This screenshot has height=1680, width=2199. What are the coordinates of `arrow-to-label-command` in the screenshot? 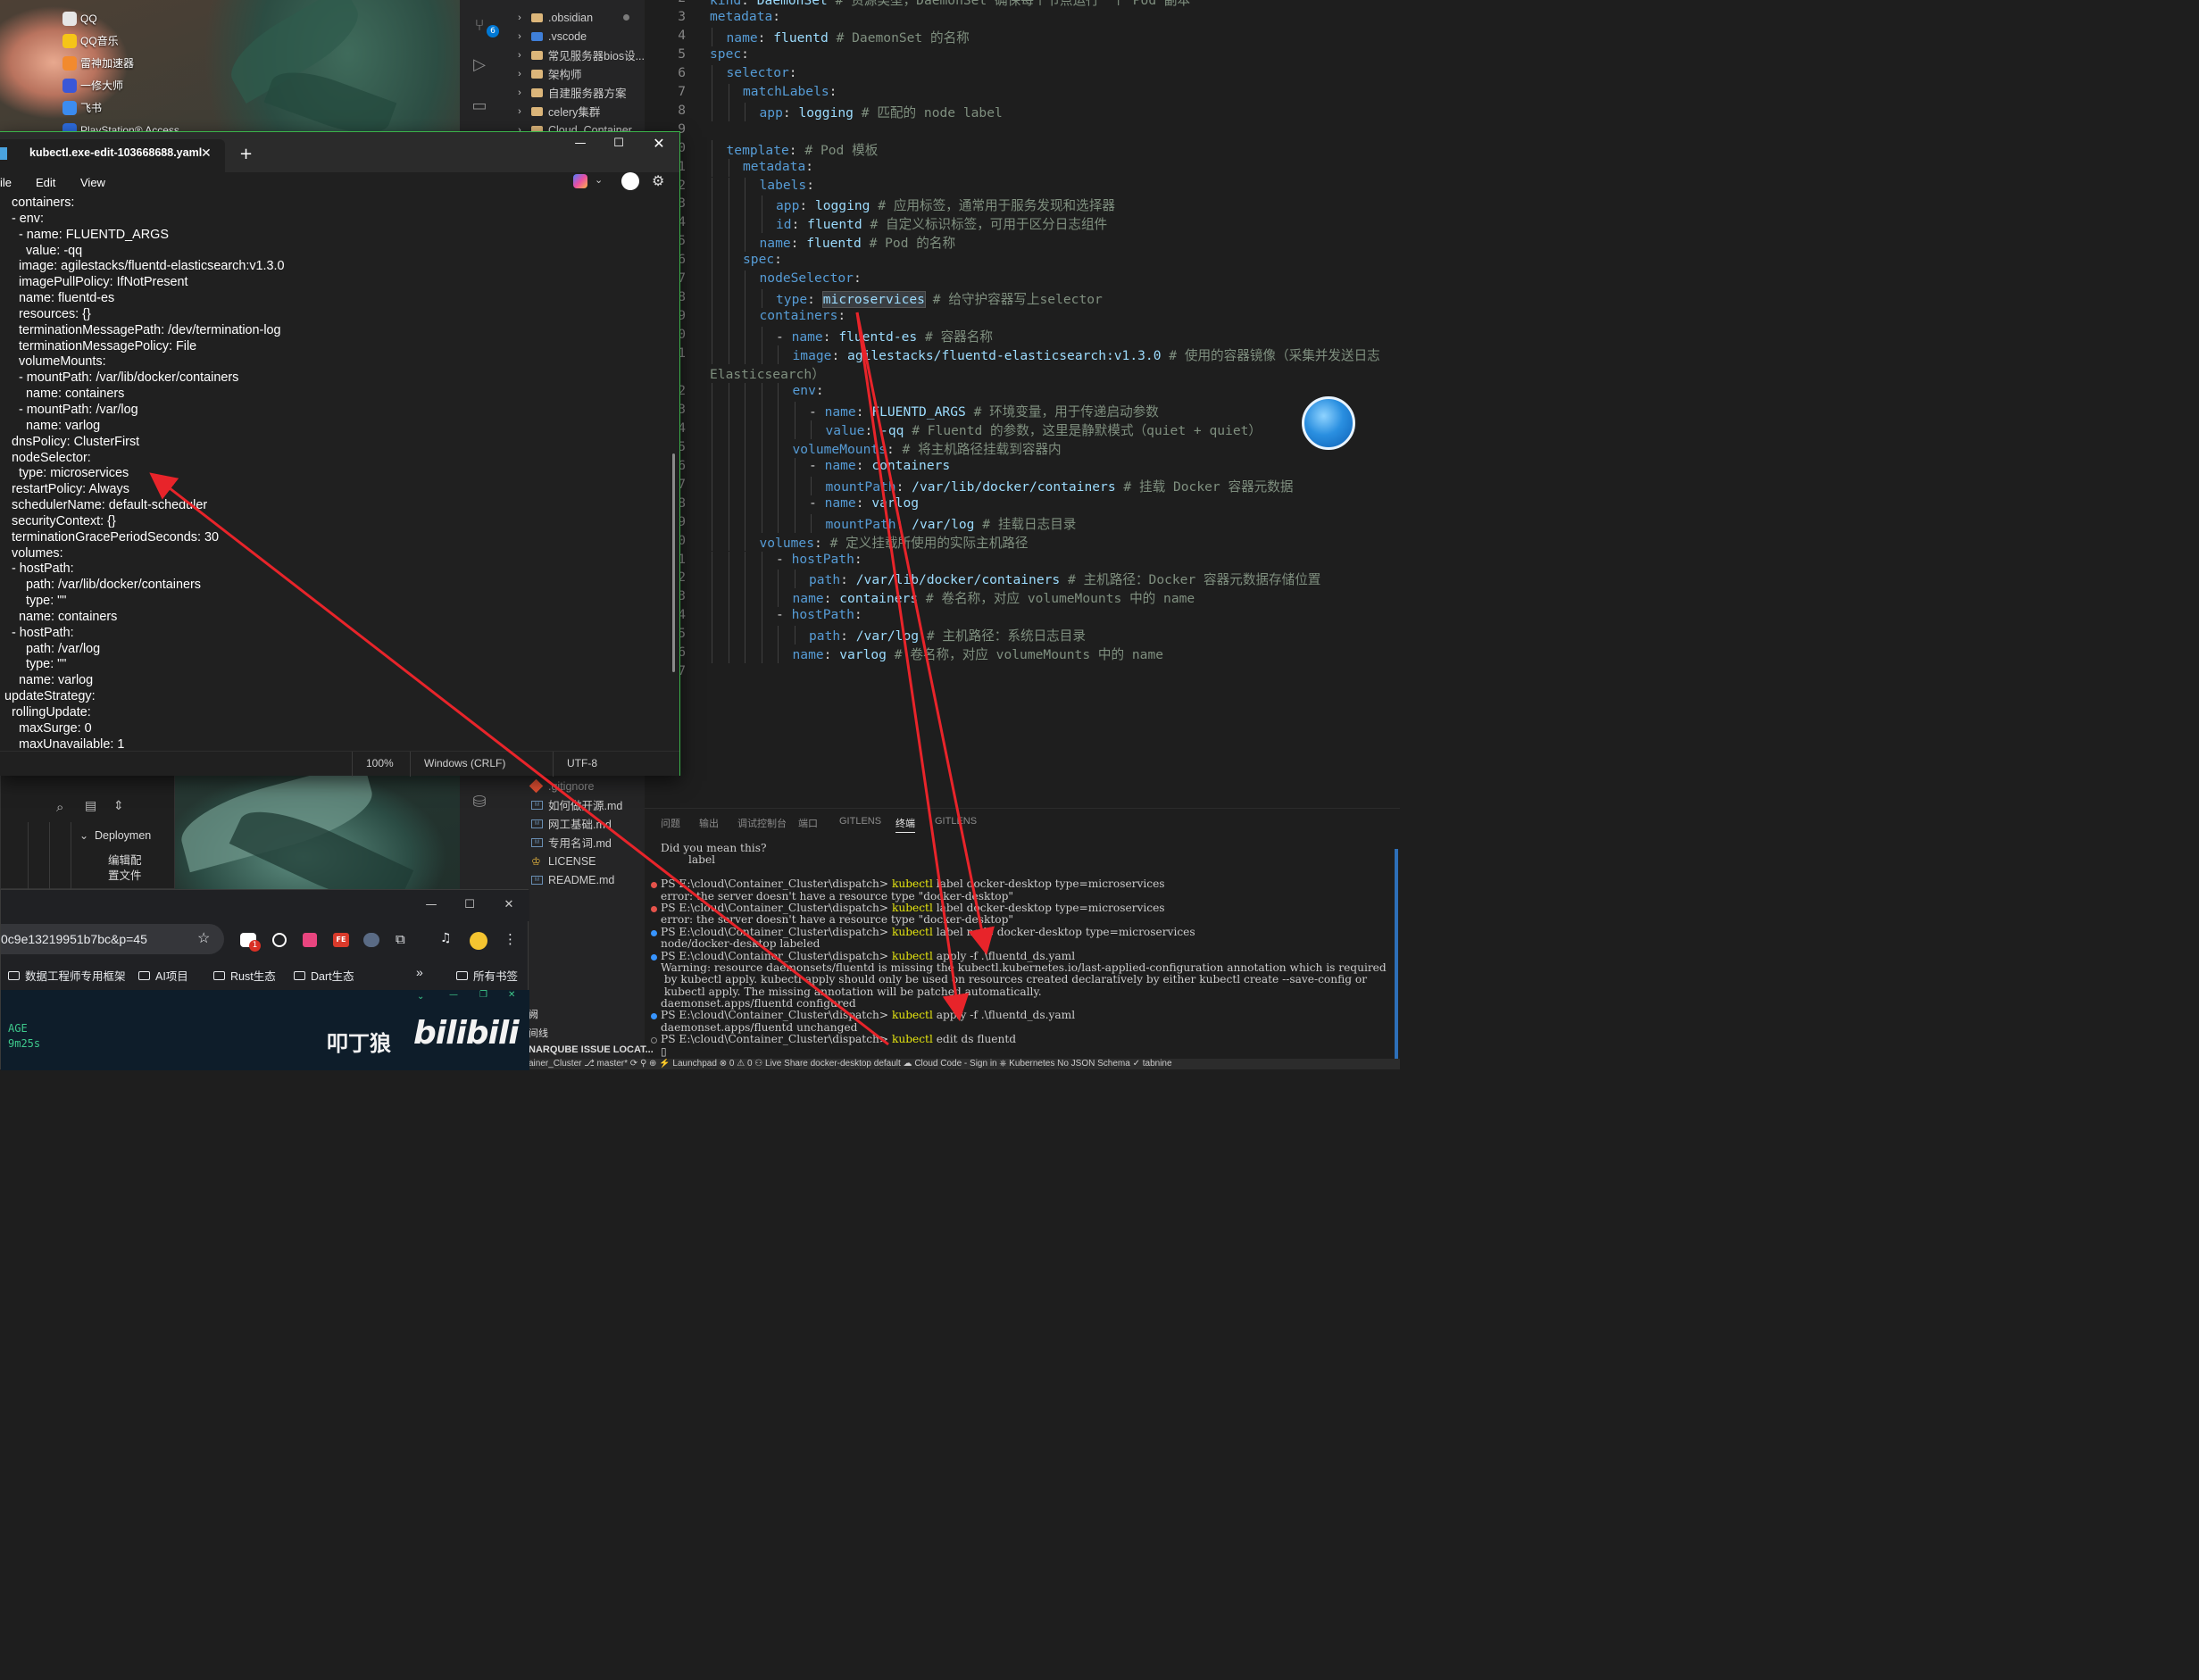 It's located at (925, 633).